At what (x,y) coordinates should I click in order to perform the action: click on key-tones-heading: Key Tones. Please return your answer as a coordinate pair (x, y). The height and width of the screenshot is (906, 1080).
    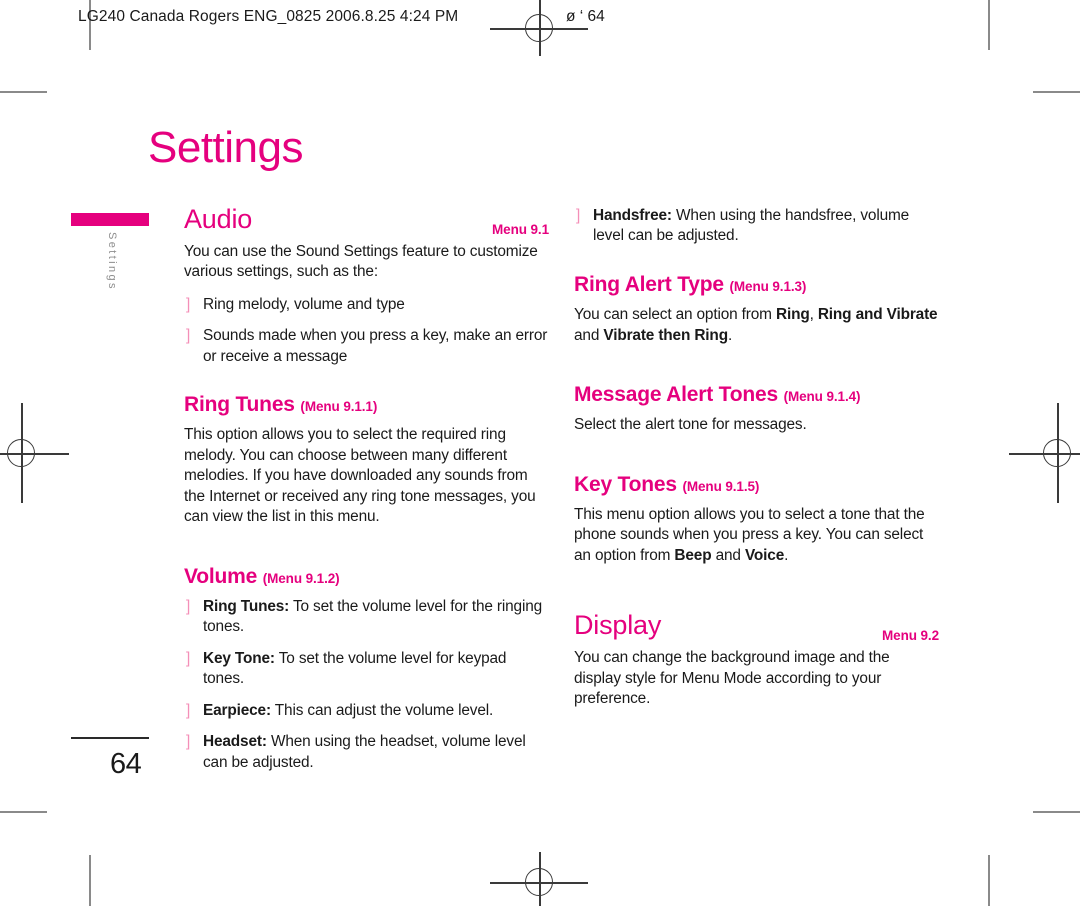
    Looking at the image, I should click on (625, 484).